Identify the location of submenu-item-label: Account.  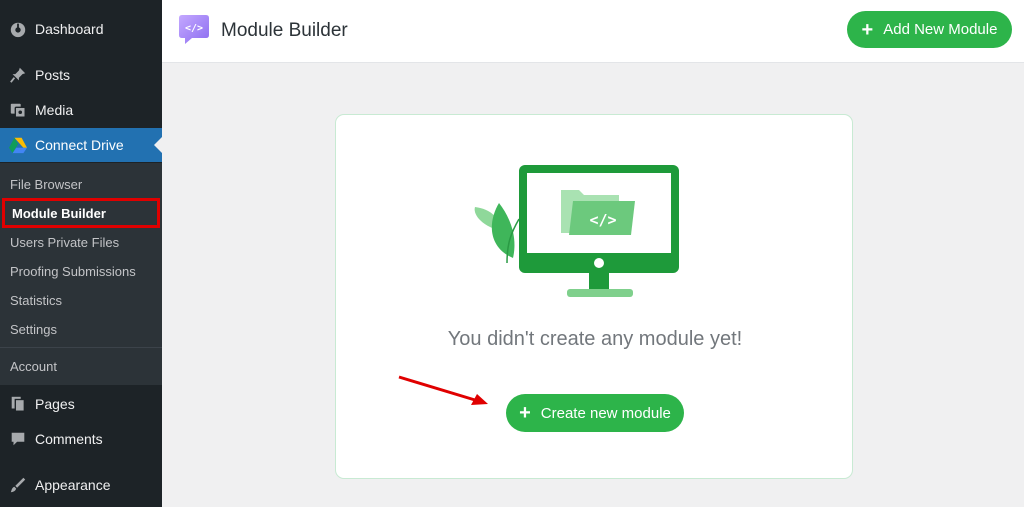
(33, 366).